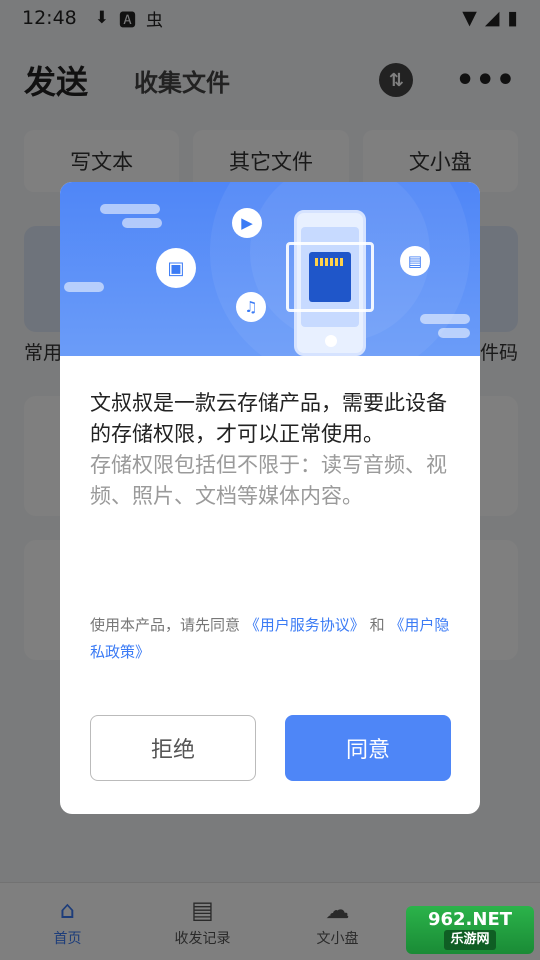 This screenshot has height=960, width=540. I want to click on agreement-line: 使用本产品，请先同意 《用户服务协议》 和 《用户隐私政策》, so click(274, 639).